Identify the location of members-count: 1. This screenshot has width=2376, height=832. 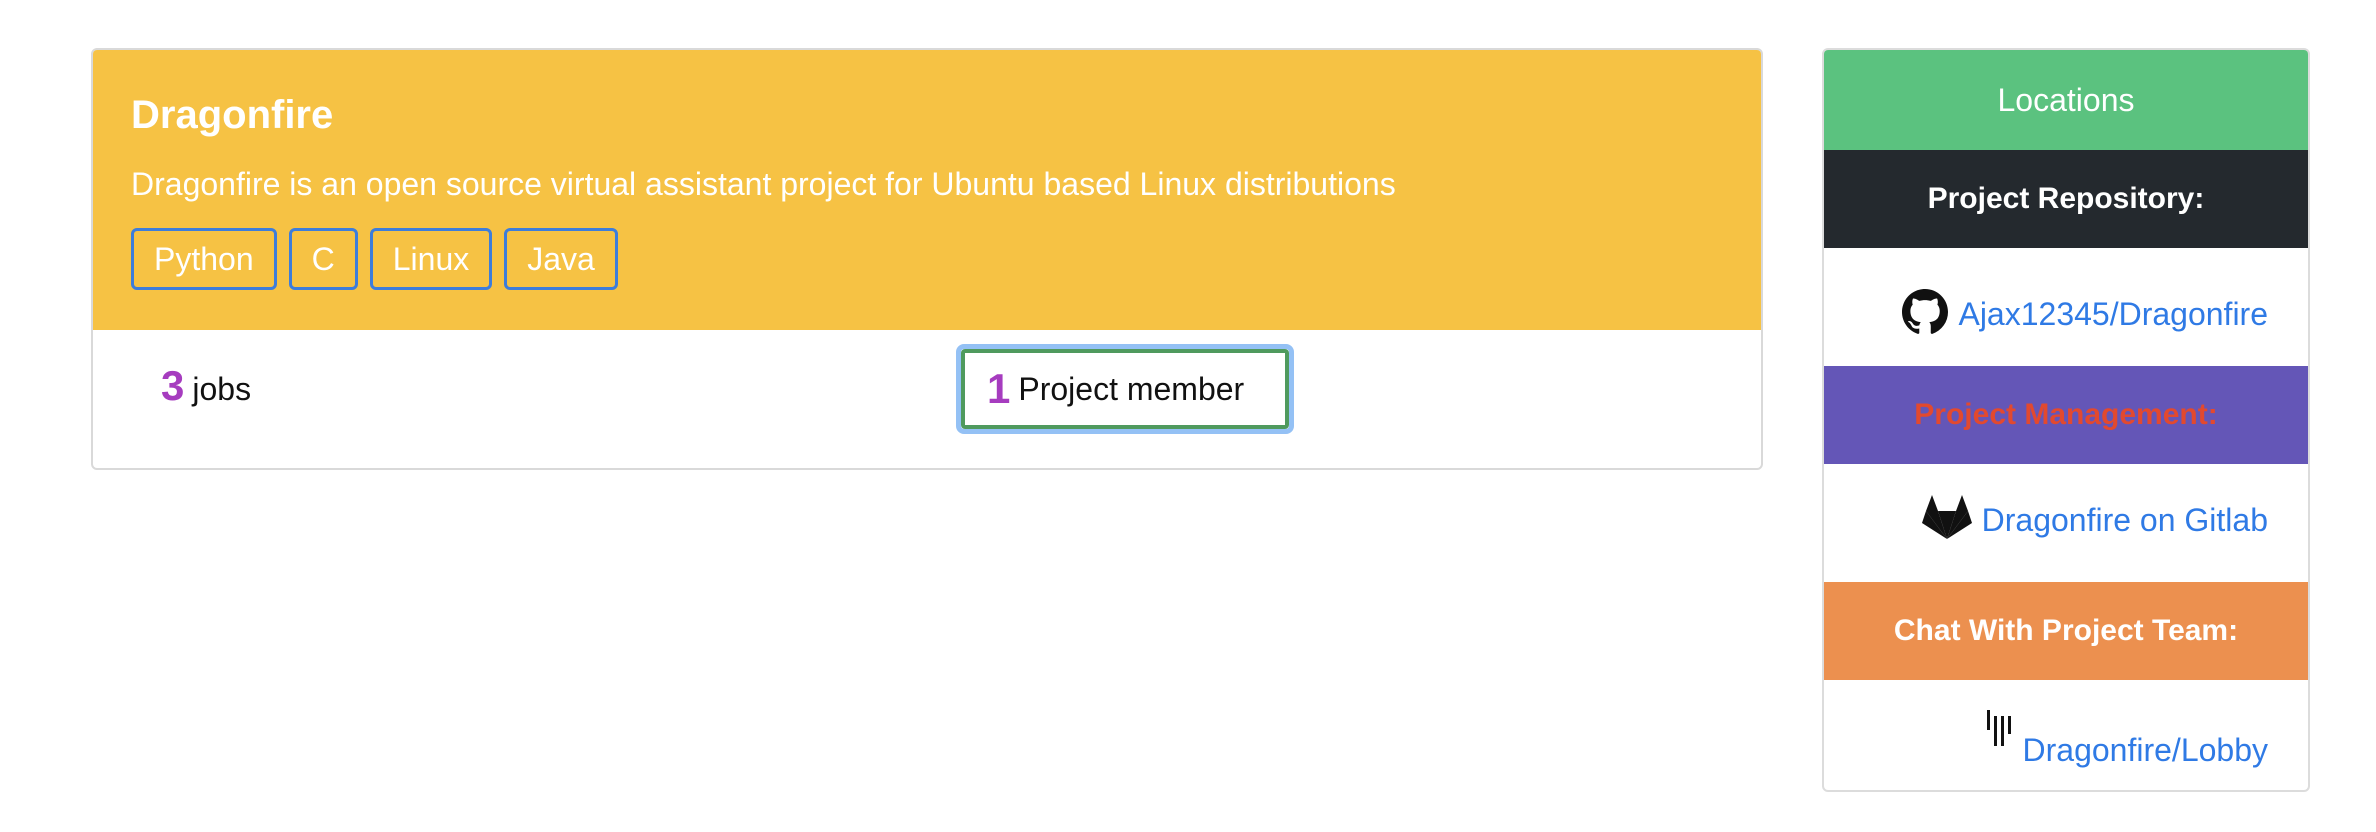
(999, 388).